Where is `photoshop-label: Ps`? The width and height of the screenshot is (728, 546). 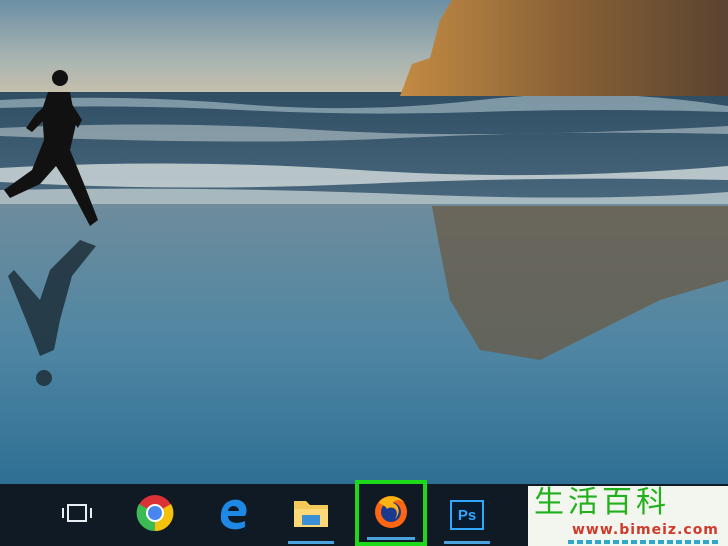
photoshop-label: Ps is located at coordinates (467, 515).